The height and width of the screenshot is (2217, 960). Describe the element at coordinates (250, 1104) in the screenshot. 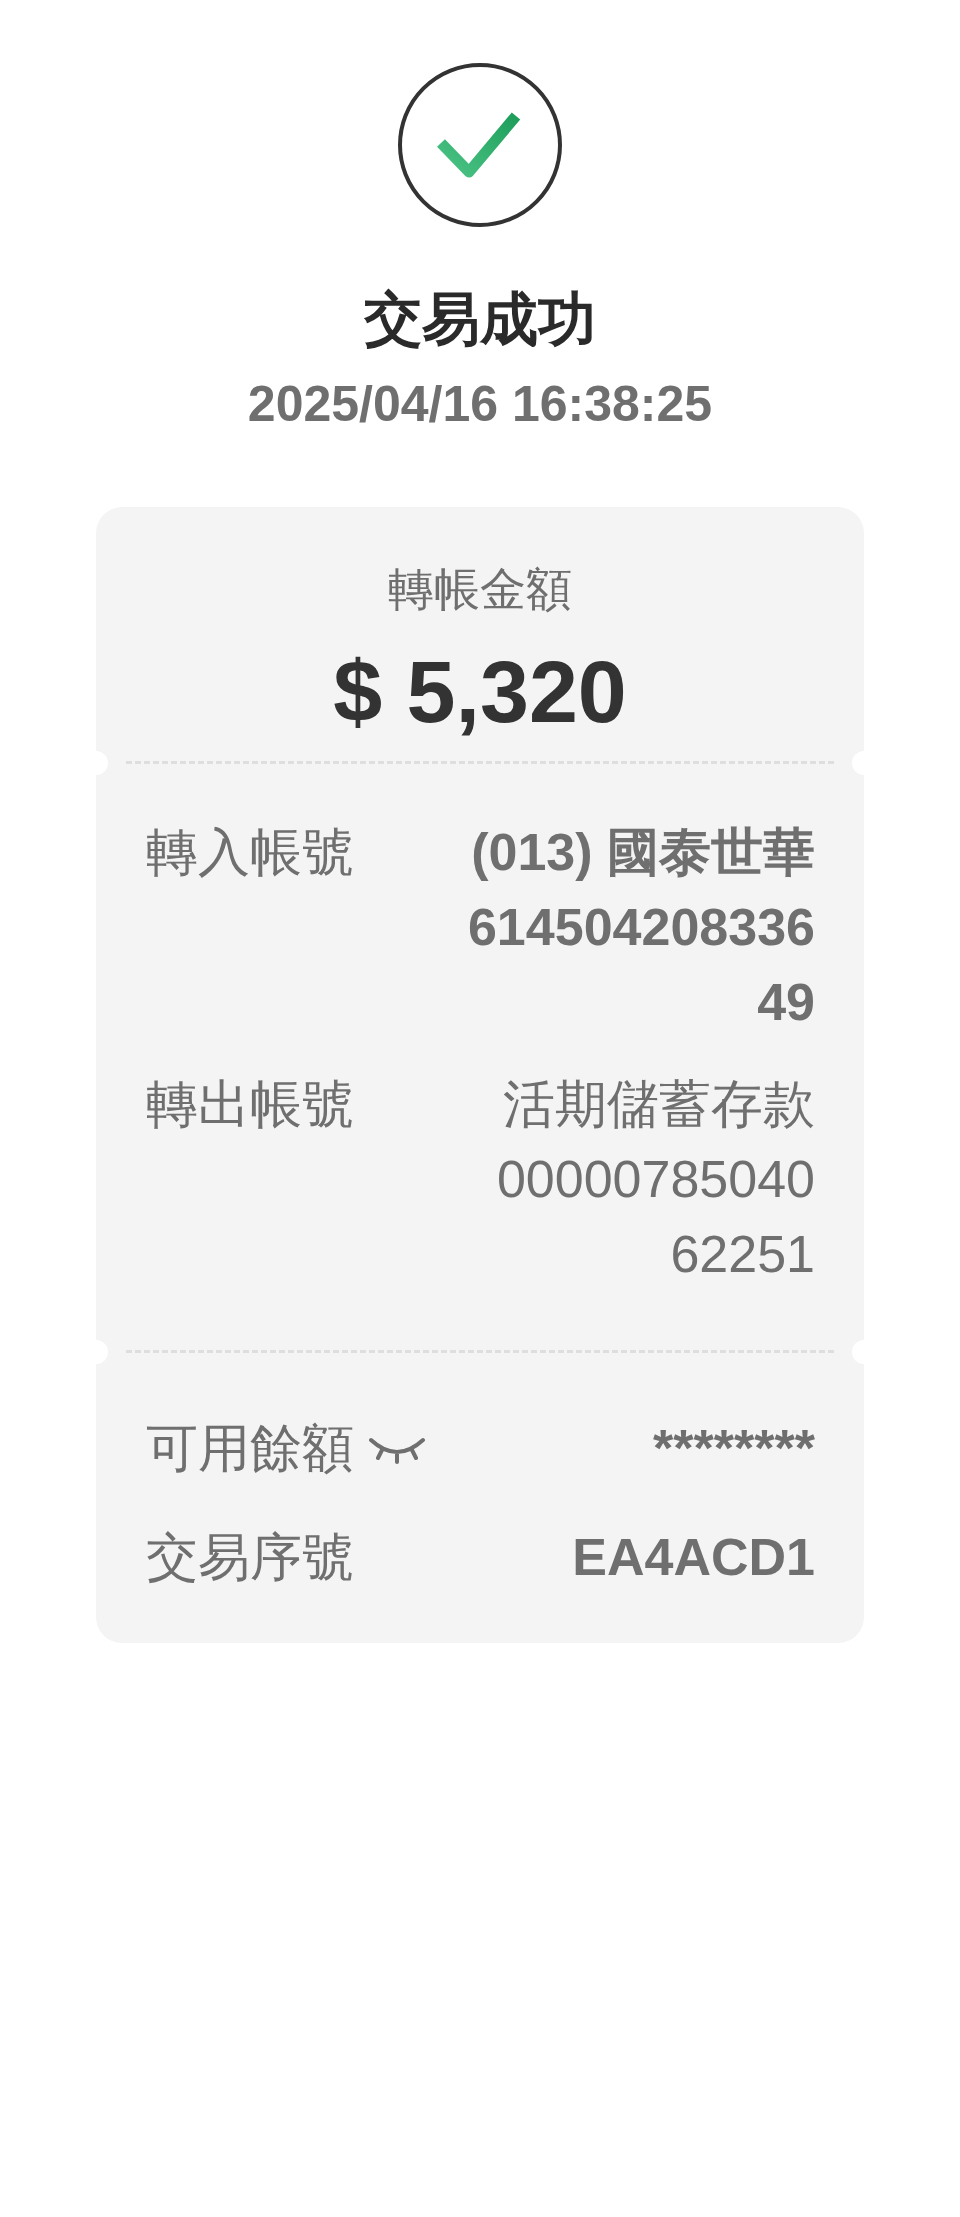

I see `field-label: 轉出帳號` at that location.